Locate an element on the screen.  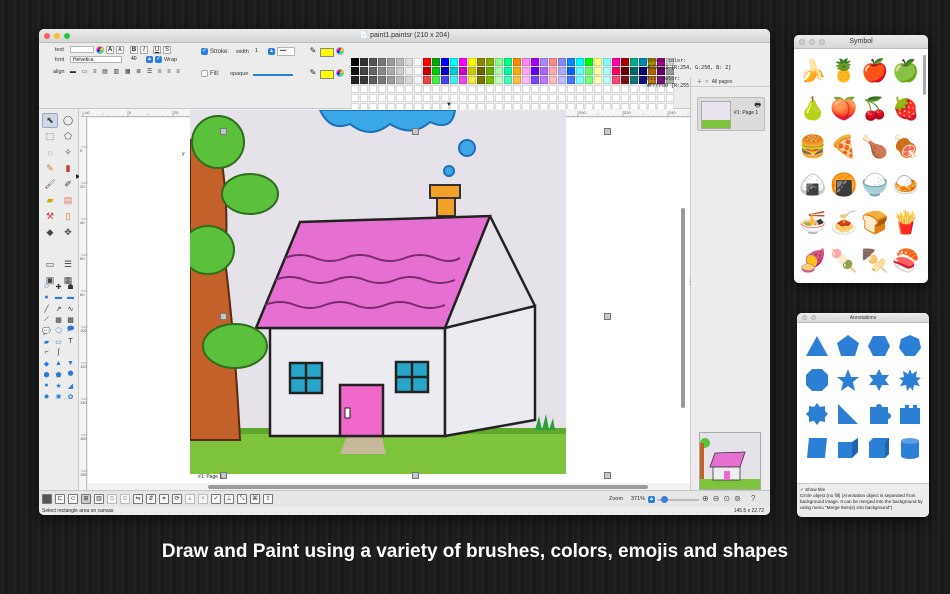
bring-front-icon: ▲ is located at coordinates (190, 499).